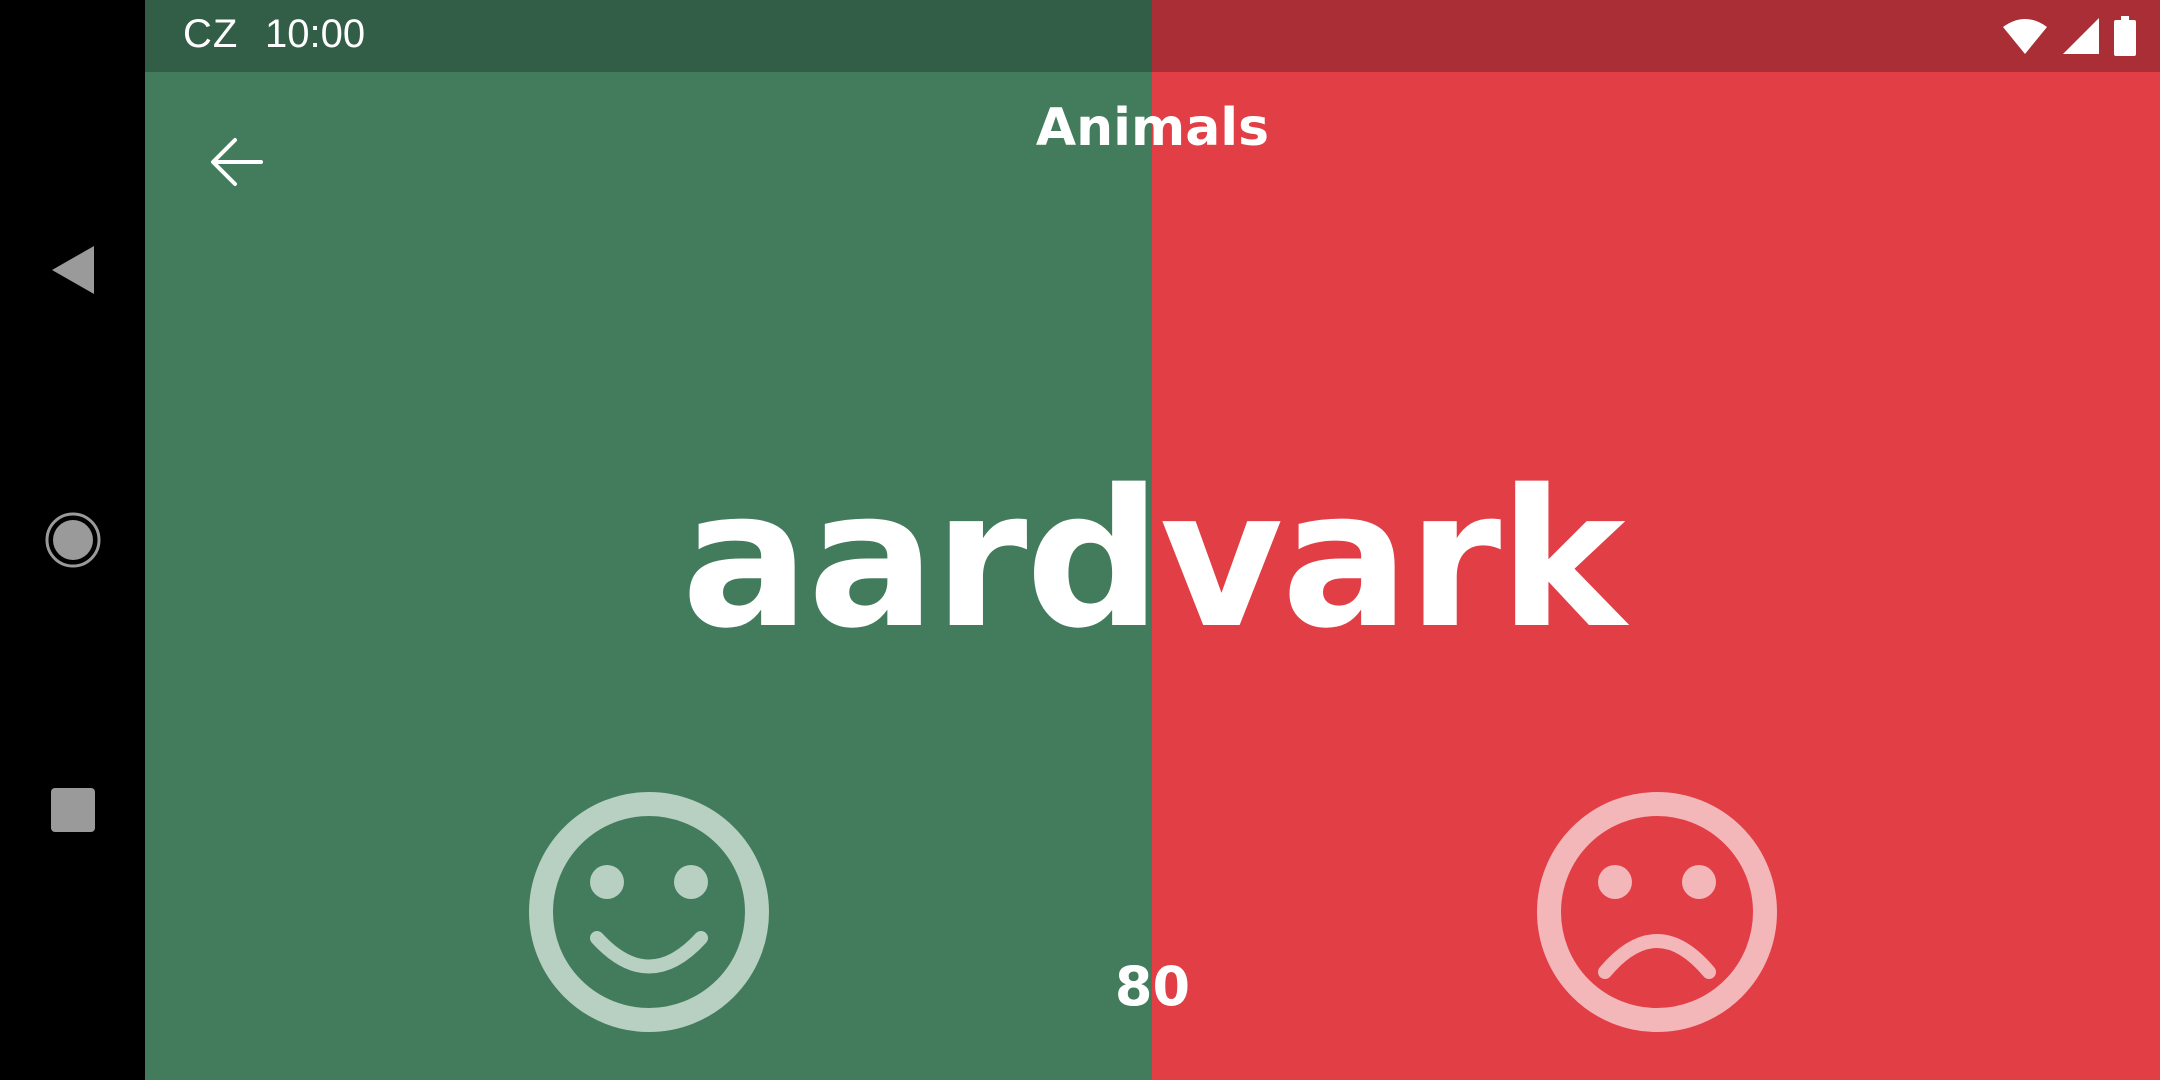  What do you see at coordinates (2125, 36) in the screenshot?
I see `battery-icon` at bounding box center [2125, 36].